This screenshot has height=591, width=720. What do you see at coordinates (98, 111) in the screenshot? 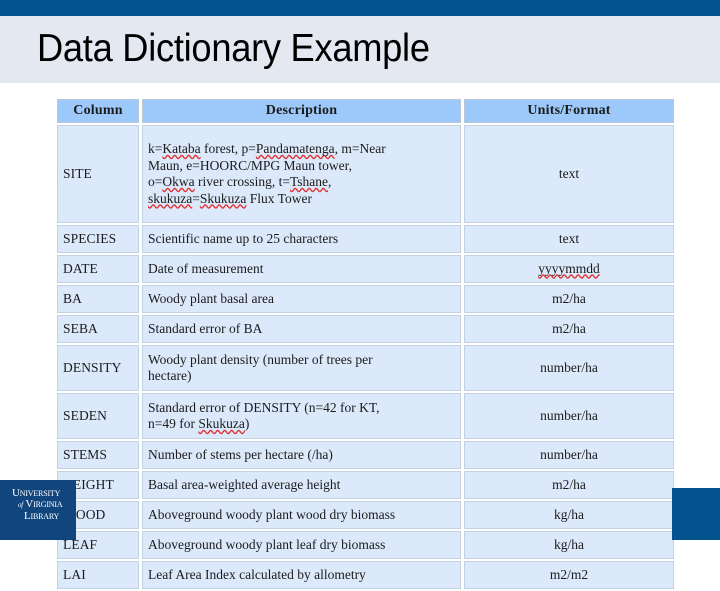
I see `column-header-column: Column` at bounding box center [98, 111].